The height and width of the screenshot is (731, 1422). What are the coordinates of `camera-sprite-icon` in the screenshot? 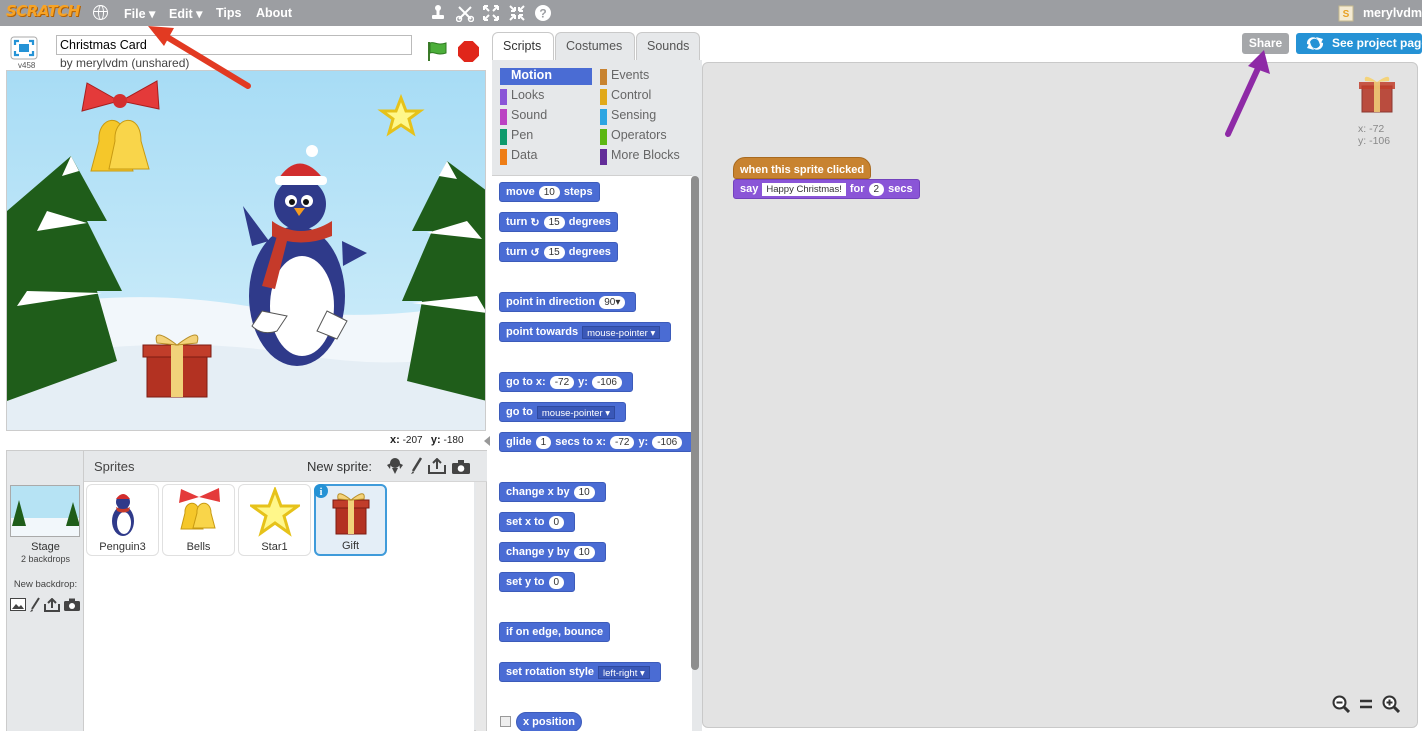 It's located at (461, 466).